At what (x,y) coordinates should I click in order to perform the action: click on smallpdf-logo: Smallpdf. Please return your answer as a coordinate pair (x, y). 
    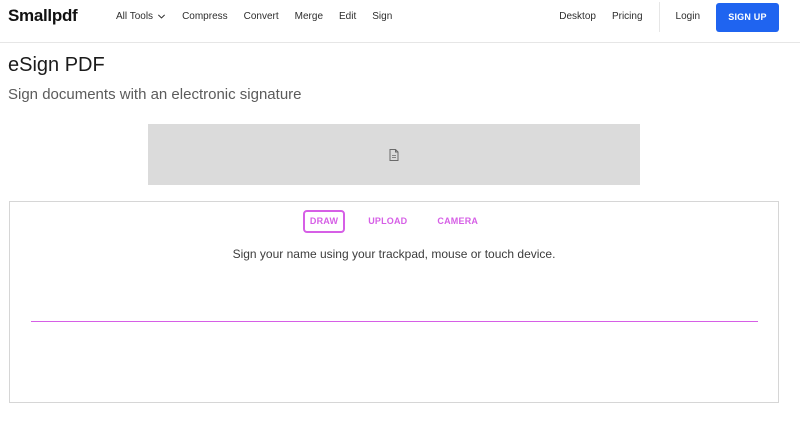
    Looking at the image, I should click on (43, 16).